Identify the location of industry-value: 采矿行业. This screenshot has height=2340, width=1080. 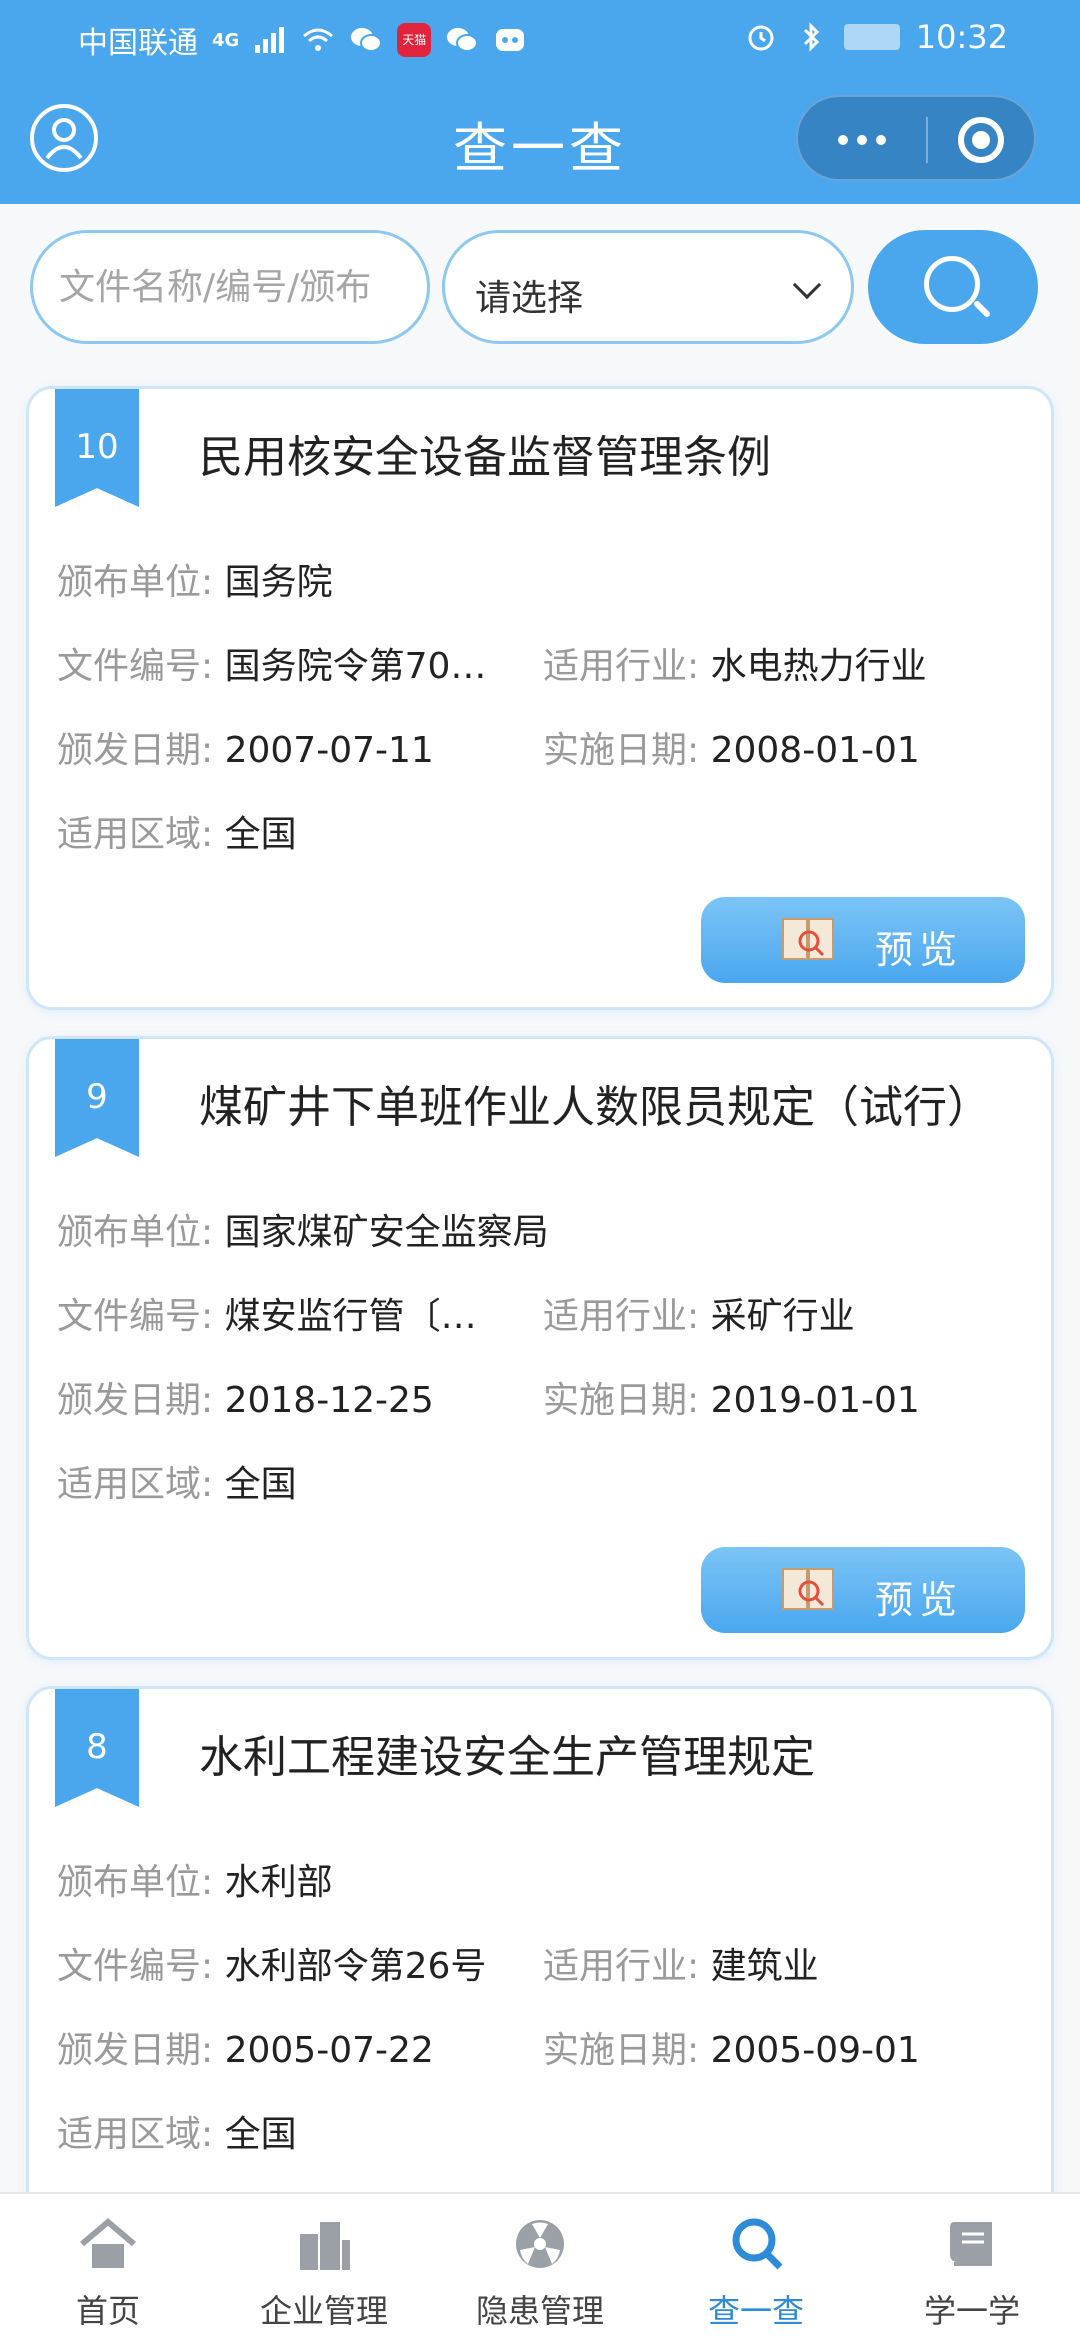
(782, 1316).